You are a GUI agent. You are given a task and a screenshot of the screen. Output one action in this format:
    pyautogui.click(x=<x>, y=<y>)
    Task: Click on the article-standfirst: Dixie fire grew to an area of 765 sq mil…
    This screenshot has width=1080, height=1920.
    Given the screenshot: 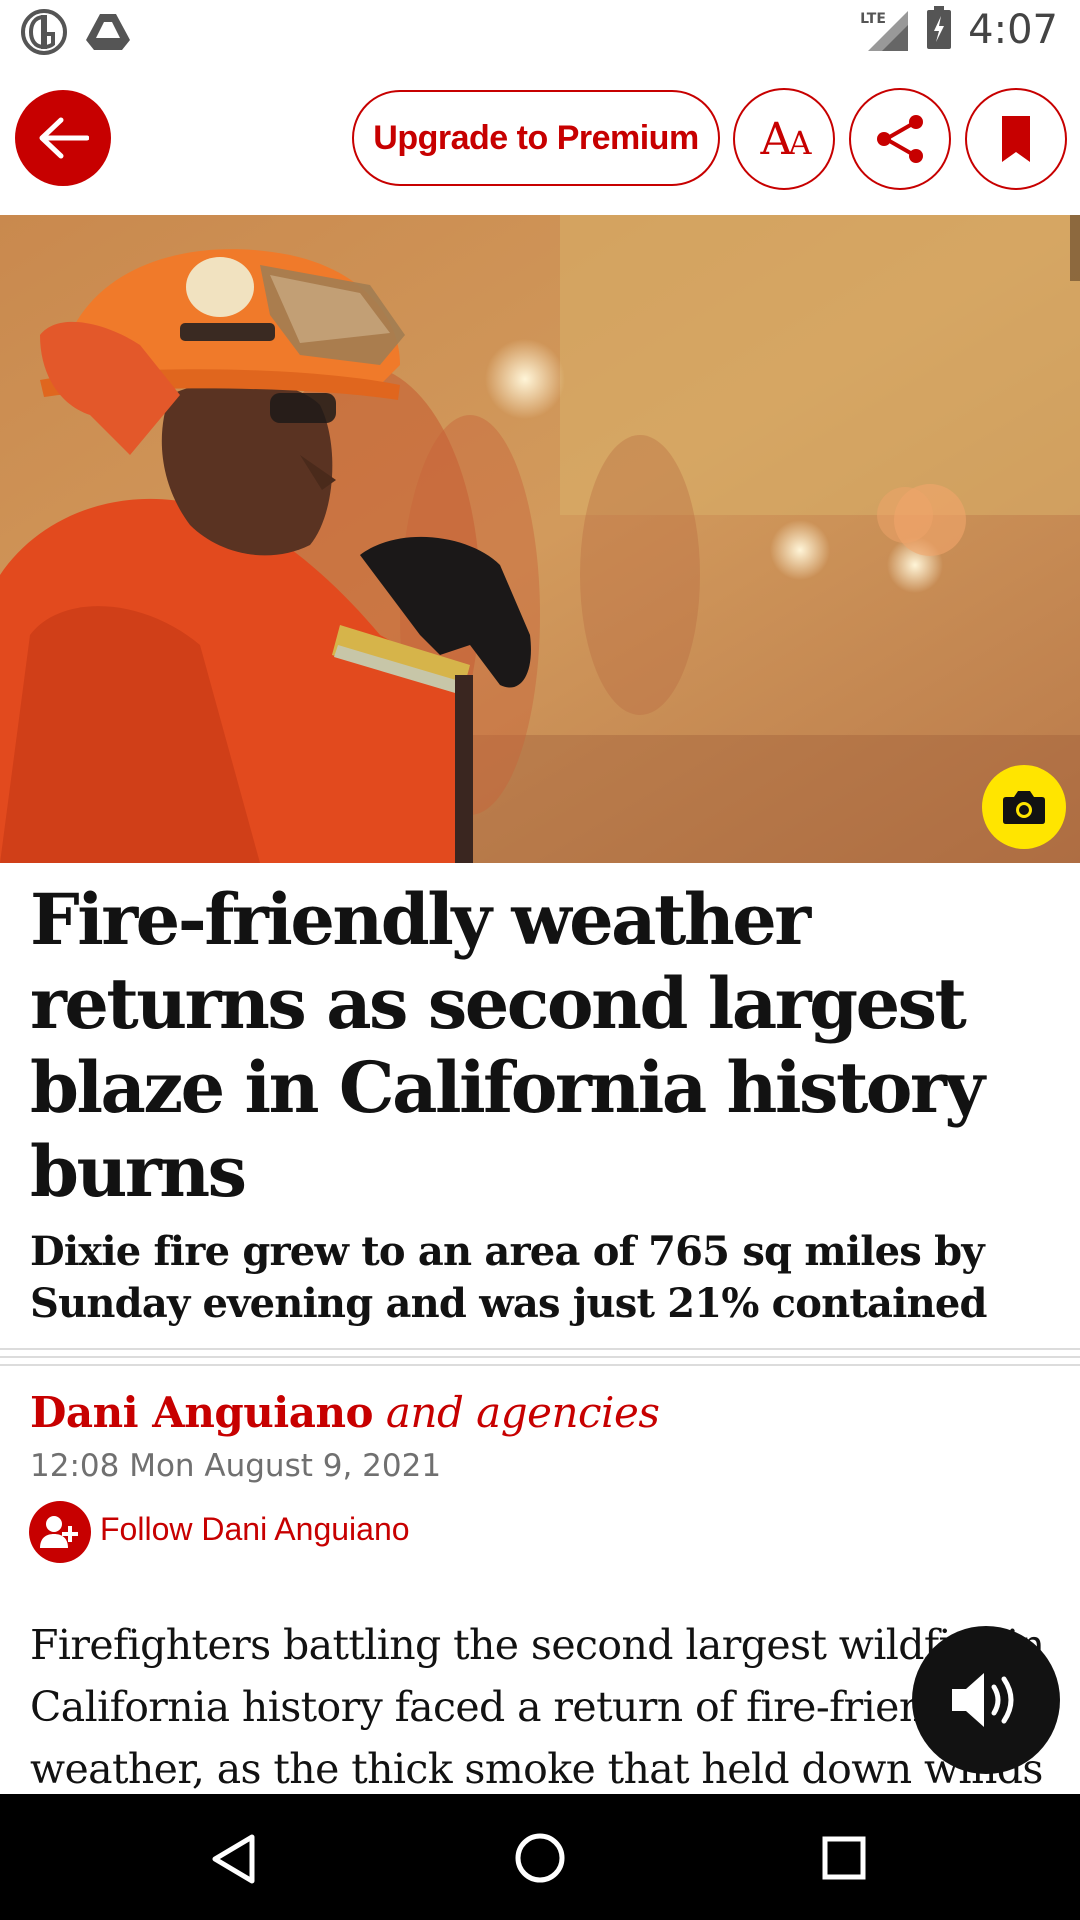 What is the action you would take?
    pyautogui.click(x=508, y=1277)
    